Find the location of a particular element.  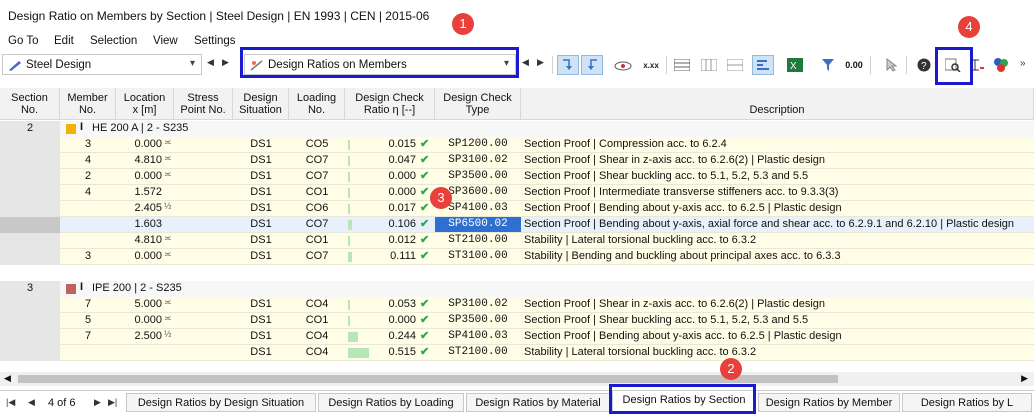

first-page-button: |◀ is located at coordinates (10, 402).